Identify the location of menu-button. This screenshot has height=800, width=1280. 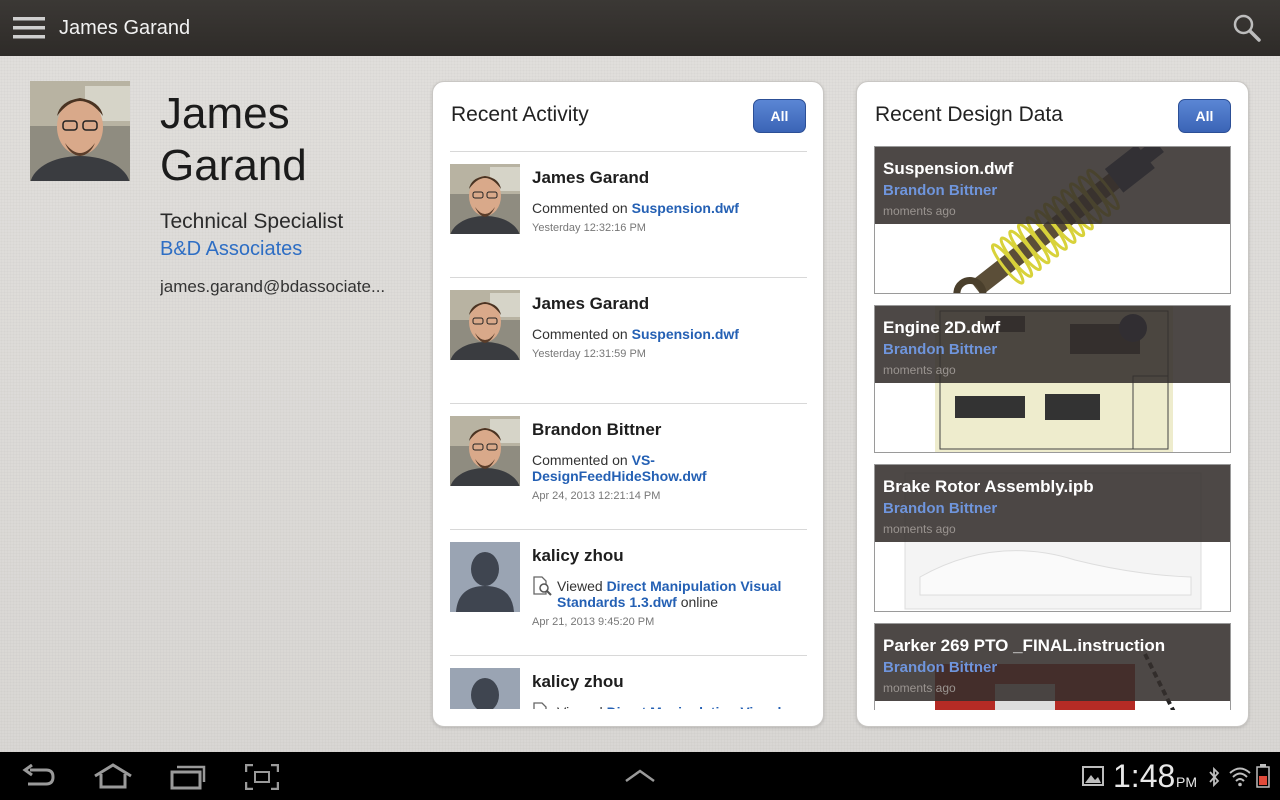
(29, 28).